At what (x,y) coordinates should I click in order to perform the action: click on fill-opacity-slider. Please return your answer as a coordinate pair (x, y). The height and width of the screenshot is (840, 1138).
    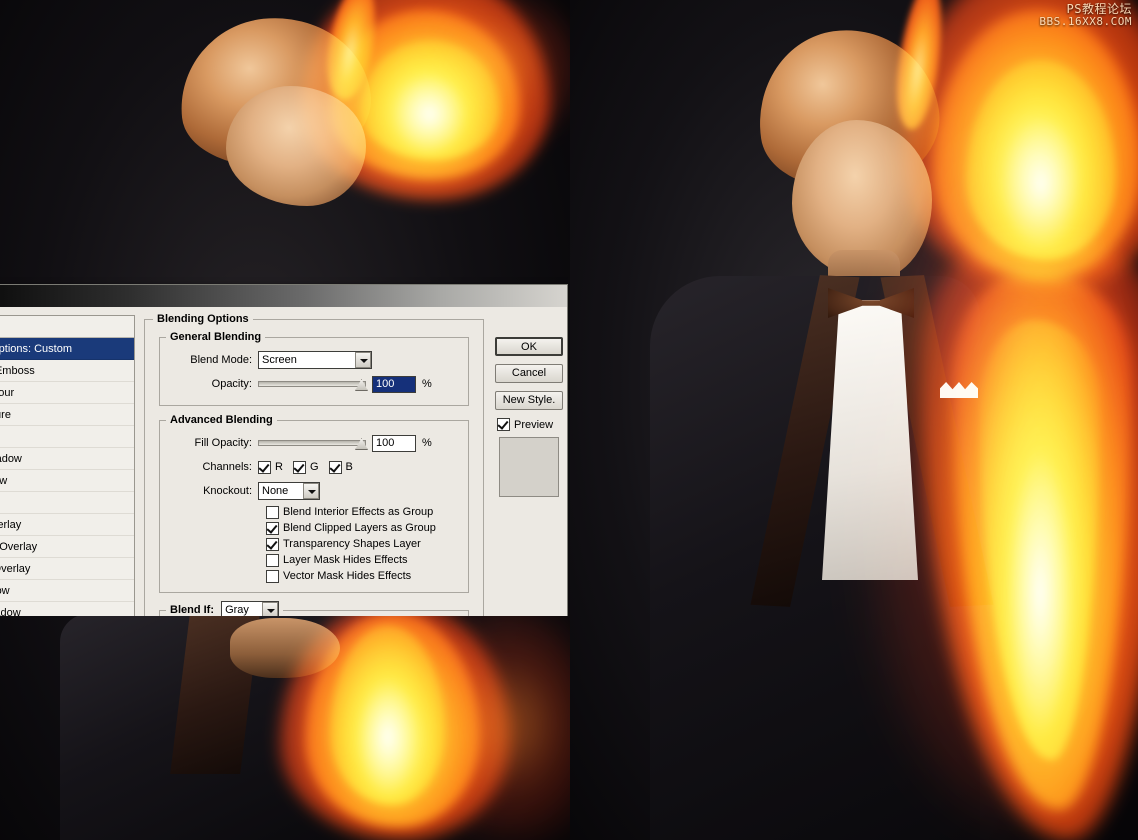
    Looking at the image, I should click on (313, 443).